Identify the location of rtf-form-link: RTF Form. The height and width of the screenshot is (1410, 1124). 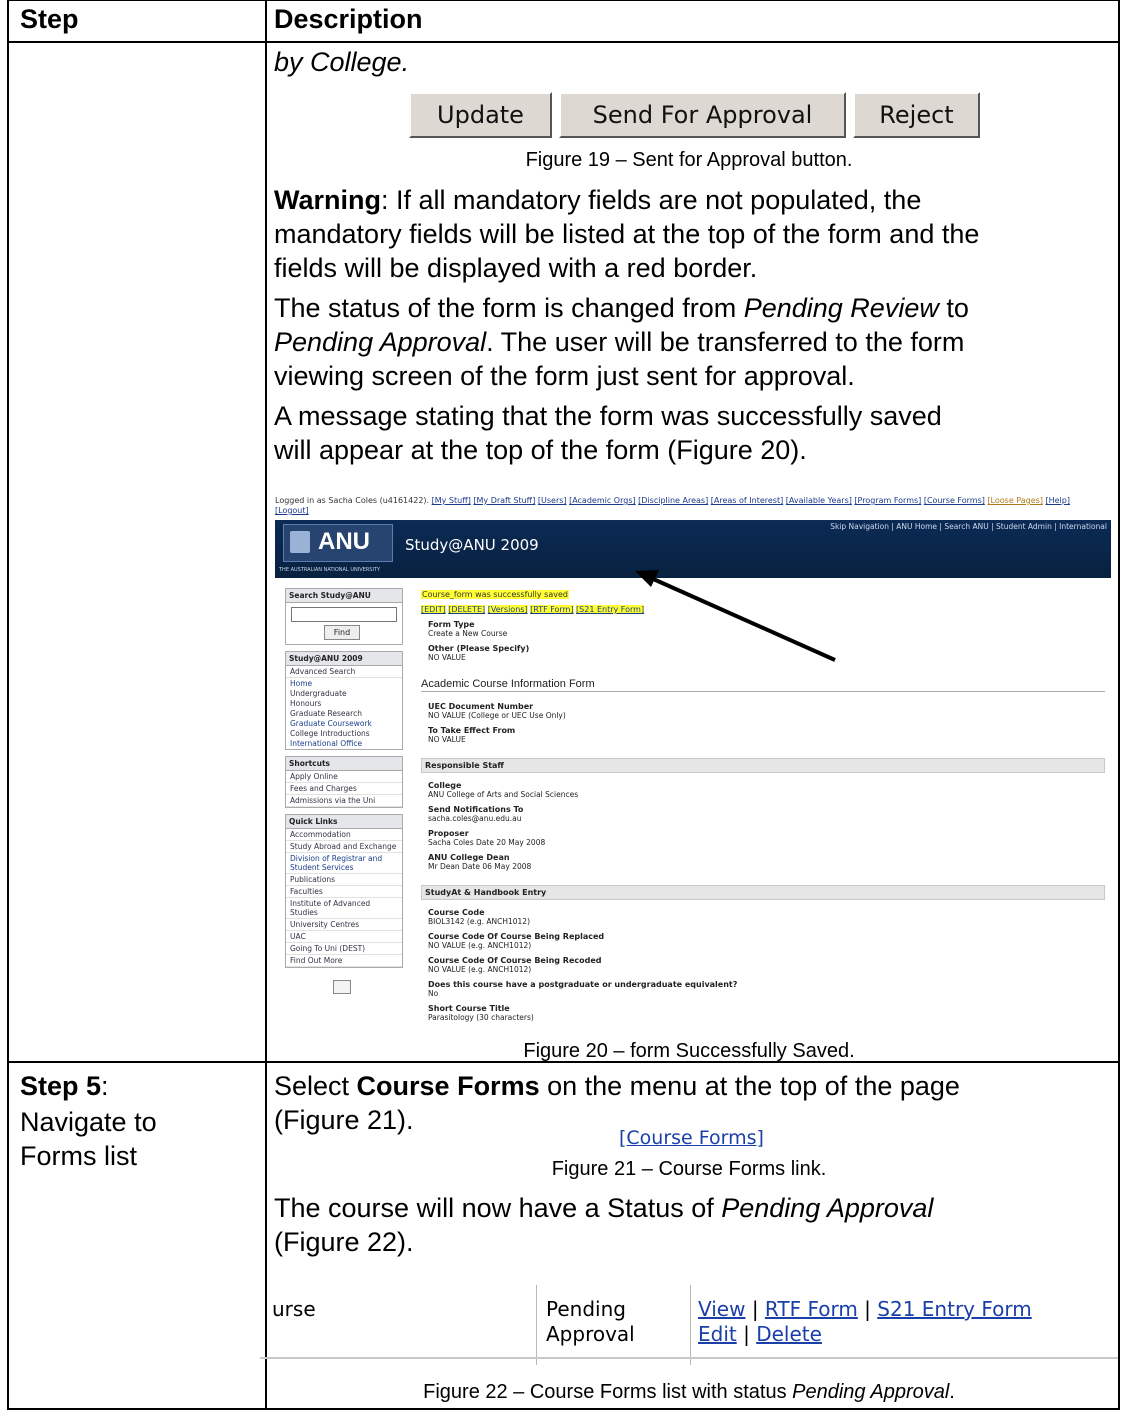
(811, 1309).